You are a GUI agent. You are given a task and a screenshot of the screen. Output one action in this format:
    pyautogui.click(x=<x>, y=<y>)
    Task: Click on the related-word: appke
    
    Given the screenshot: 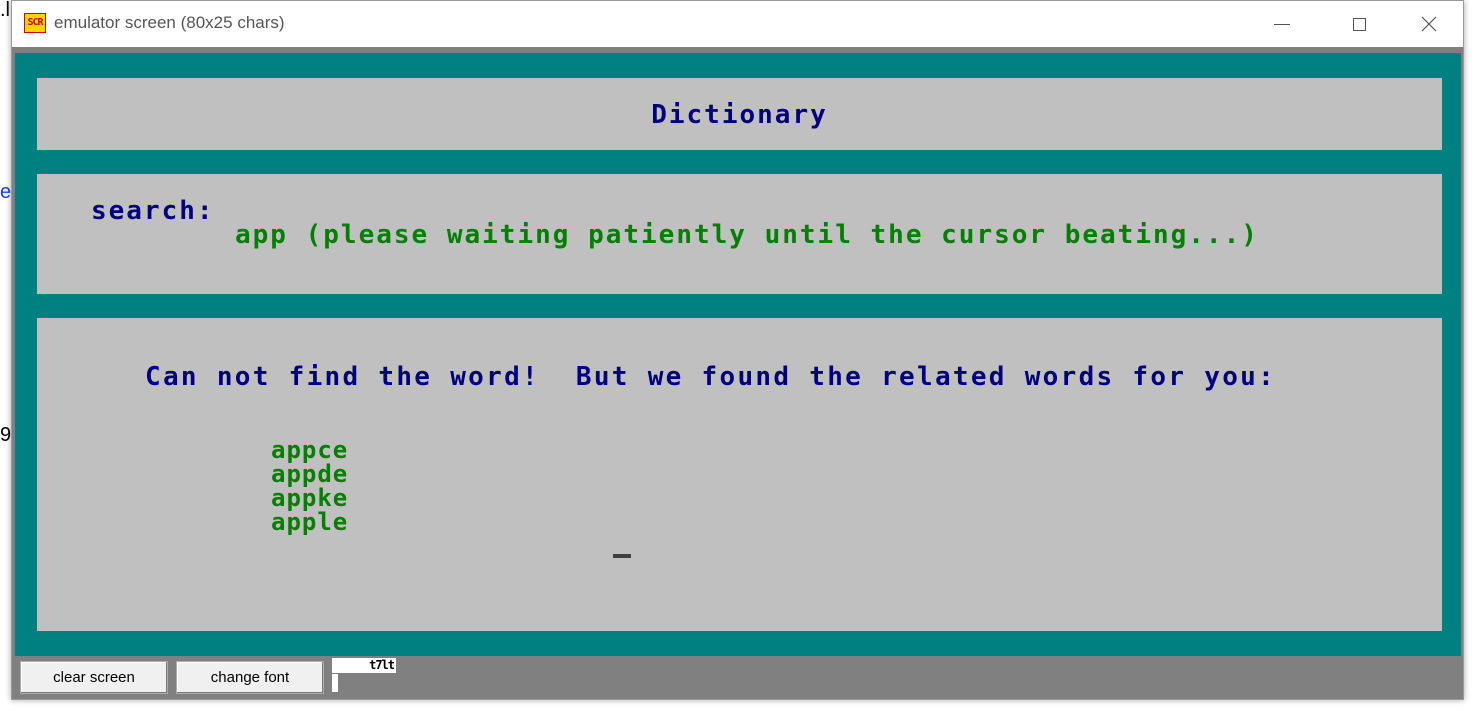 What is the action you would take?
    pyautogui.click(x=310, y=498)
    